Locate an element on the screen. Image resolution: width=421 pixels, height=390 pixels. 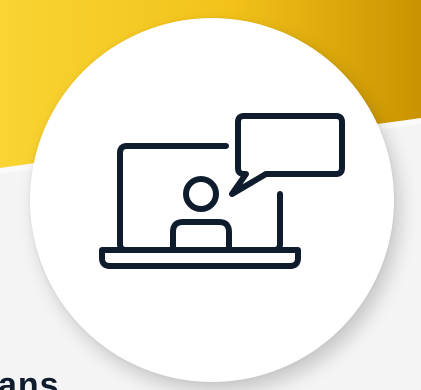
laptop-screen is located at coordinates (200, 198).